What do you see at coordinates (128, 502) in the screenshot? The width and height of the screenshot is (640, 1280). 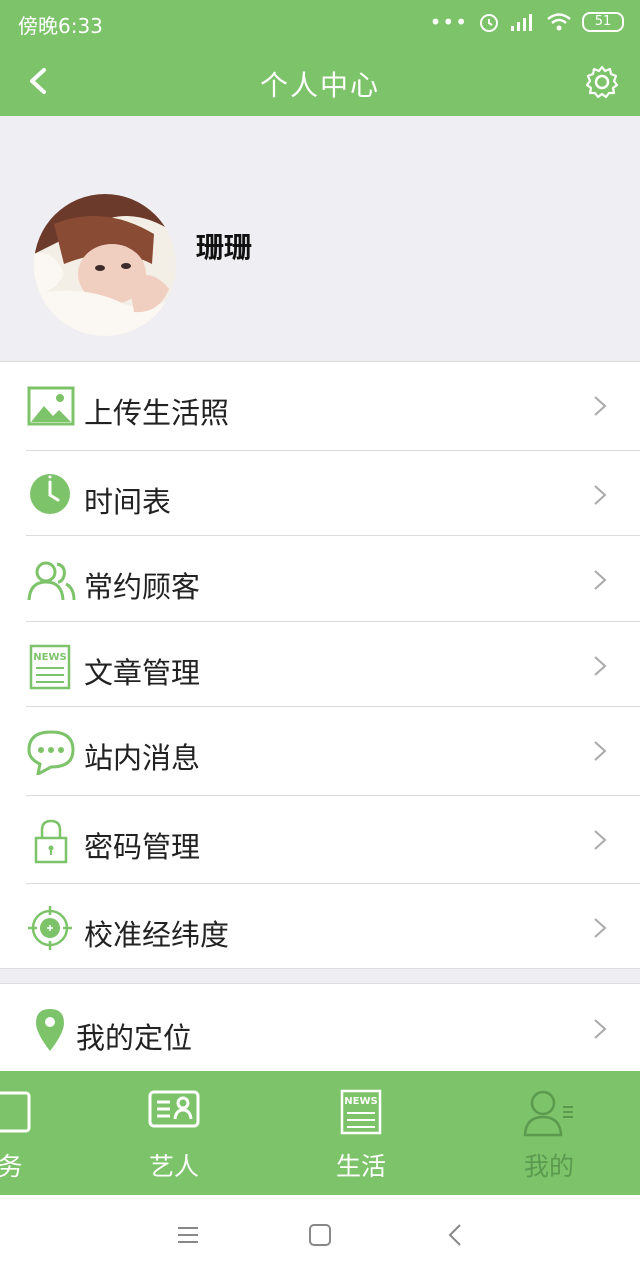 I see `menu-item-label: 时间表` at bounding box center [128, 502].